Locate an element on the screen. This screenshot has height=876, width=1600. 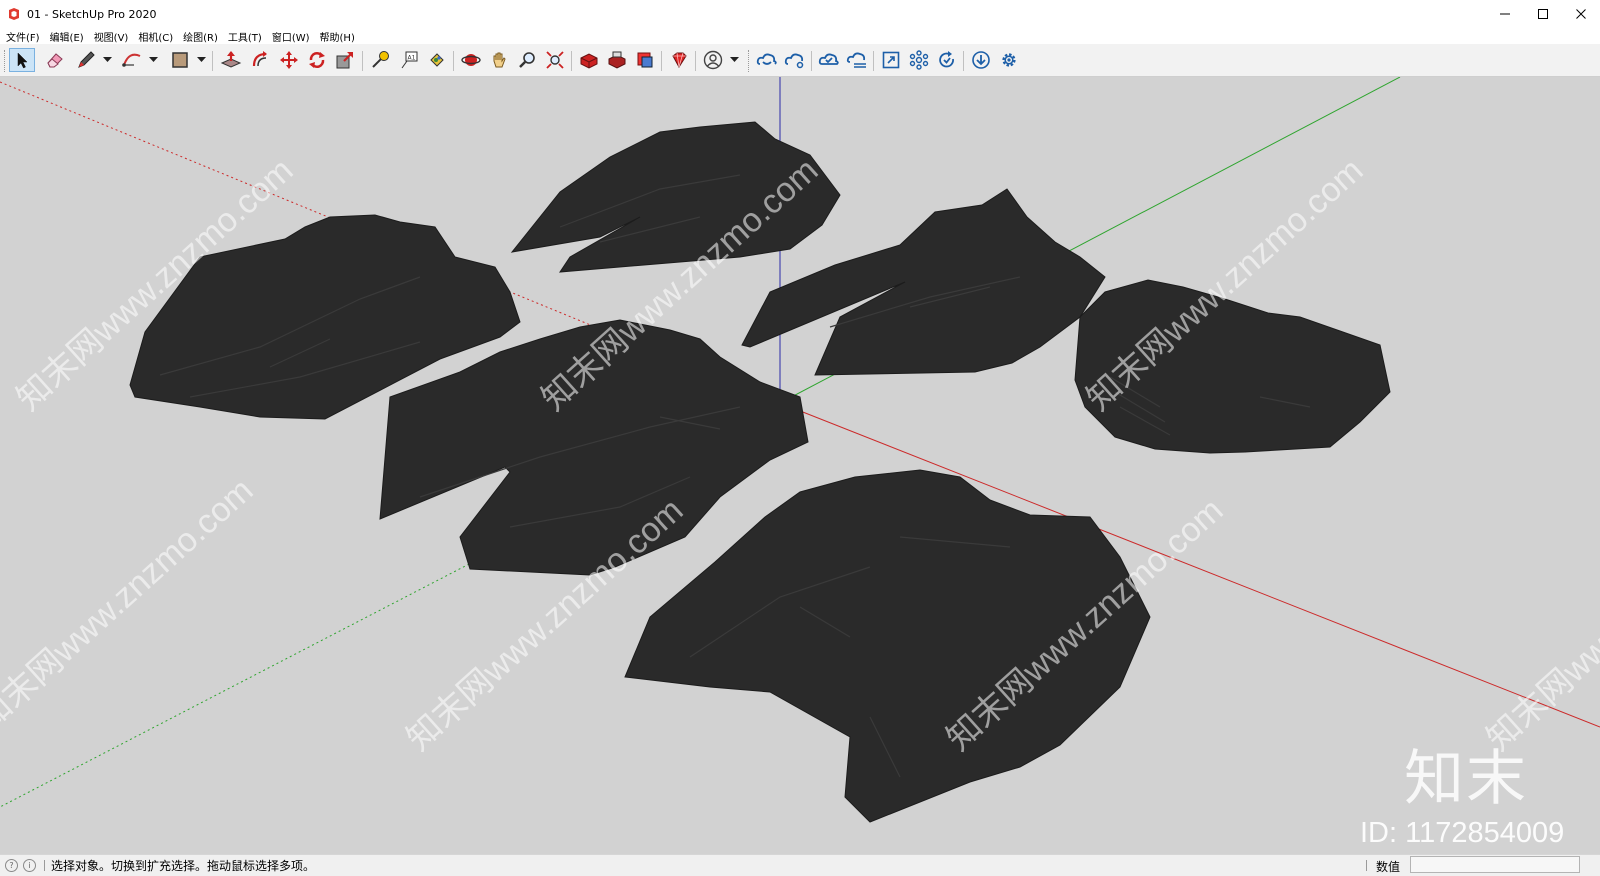
molecule-icon is located at coordinates (919, 60).